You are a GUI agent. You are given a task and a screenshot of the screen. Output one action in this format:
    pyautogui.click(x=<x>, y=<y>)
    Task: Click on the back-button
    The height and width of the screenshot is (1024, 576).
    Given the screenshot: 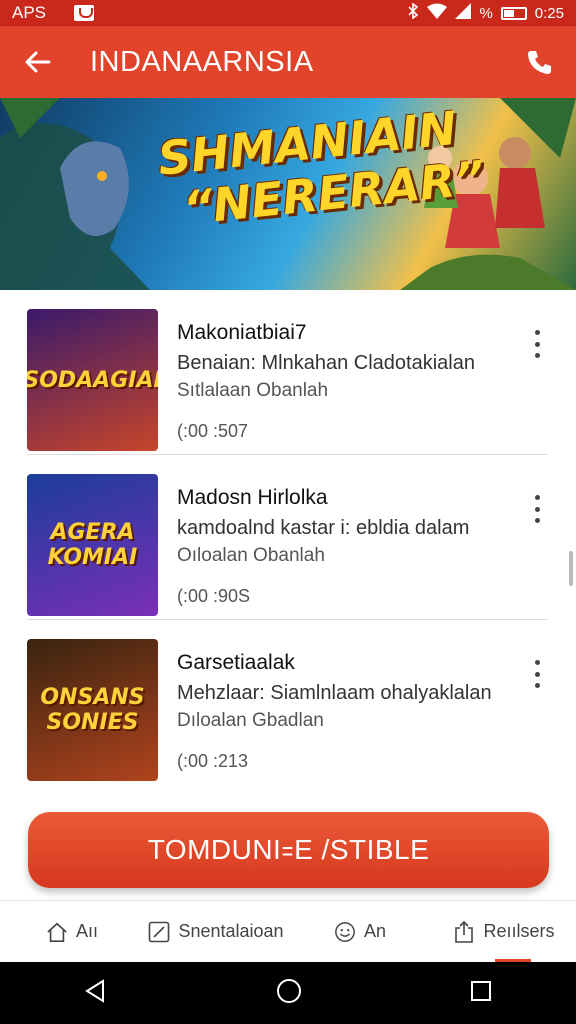 What is the action you would take?
    pyautogui.click(x=37, y=62)
    